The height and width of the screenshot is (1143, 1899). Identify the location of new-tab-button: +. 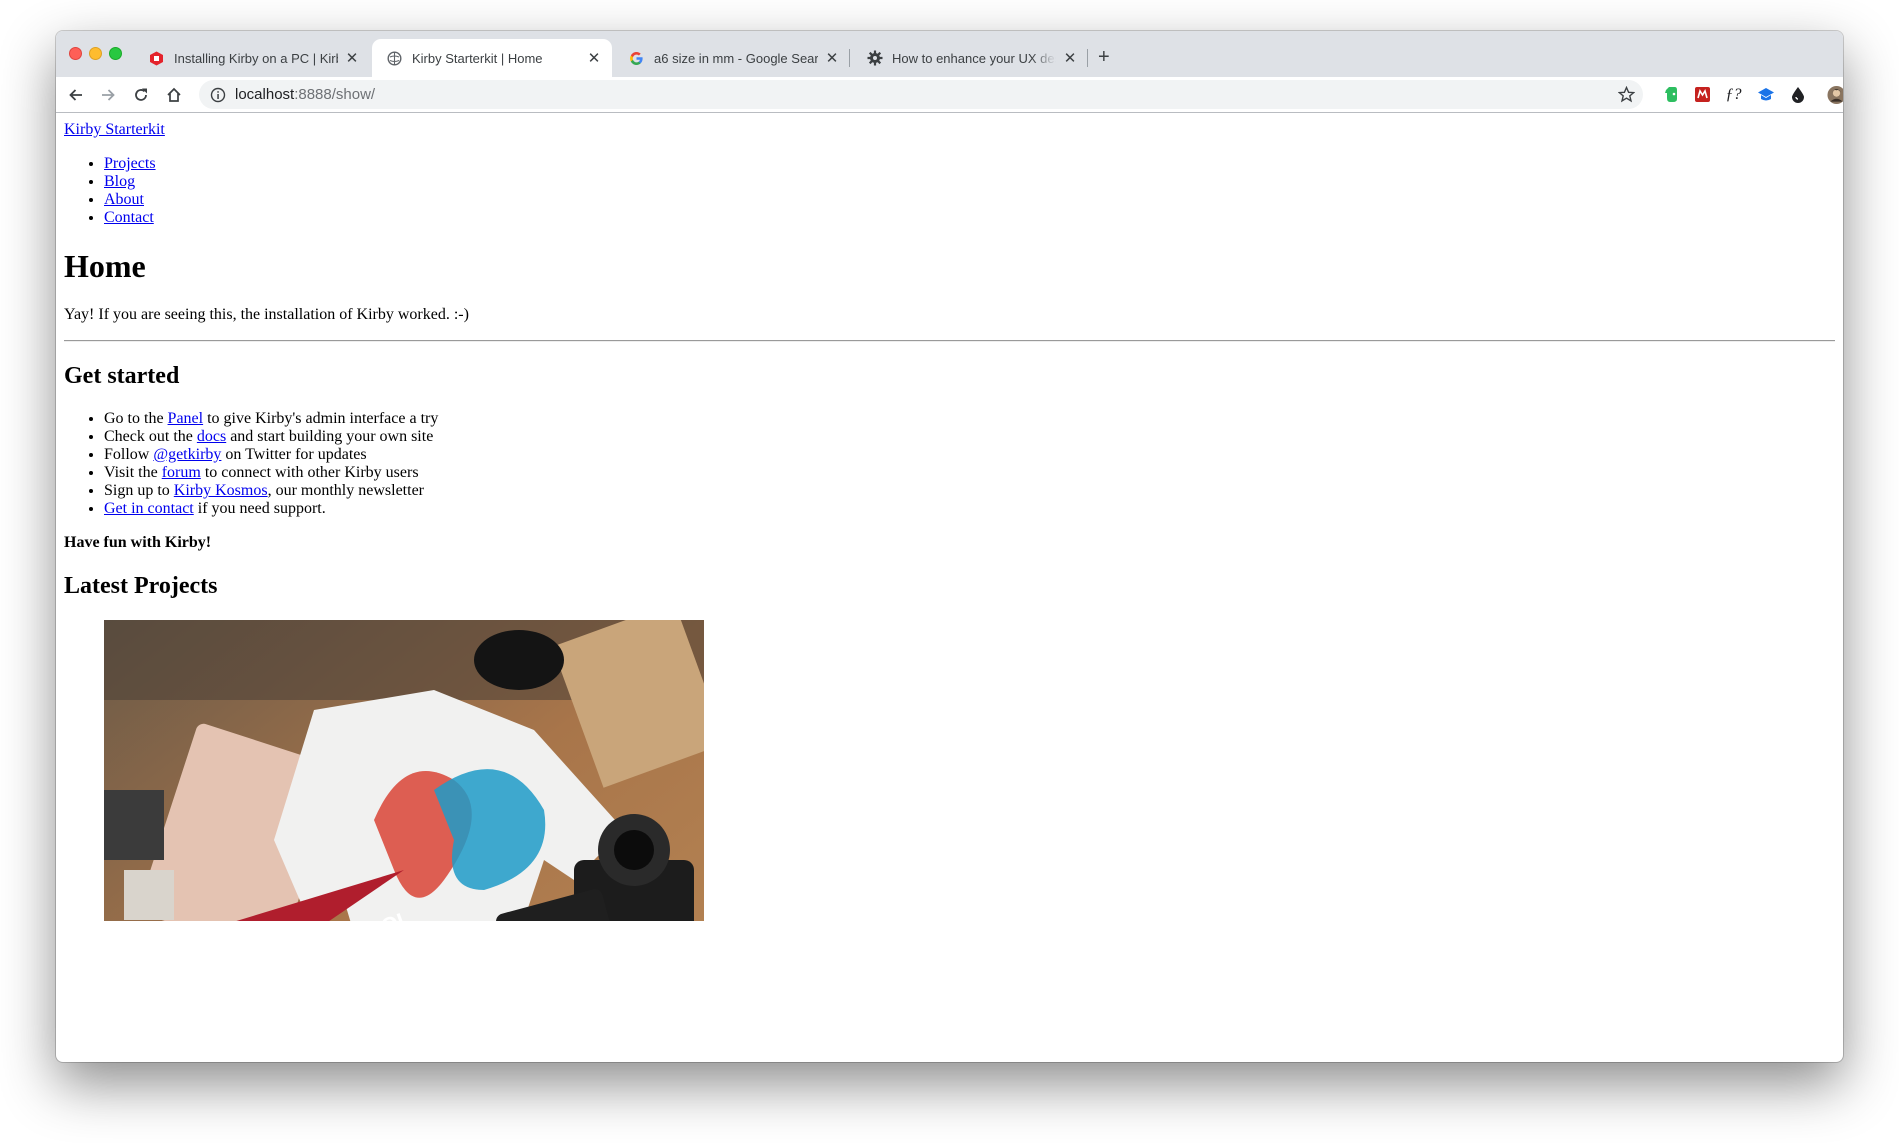
(1104, 57).